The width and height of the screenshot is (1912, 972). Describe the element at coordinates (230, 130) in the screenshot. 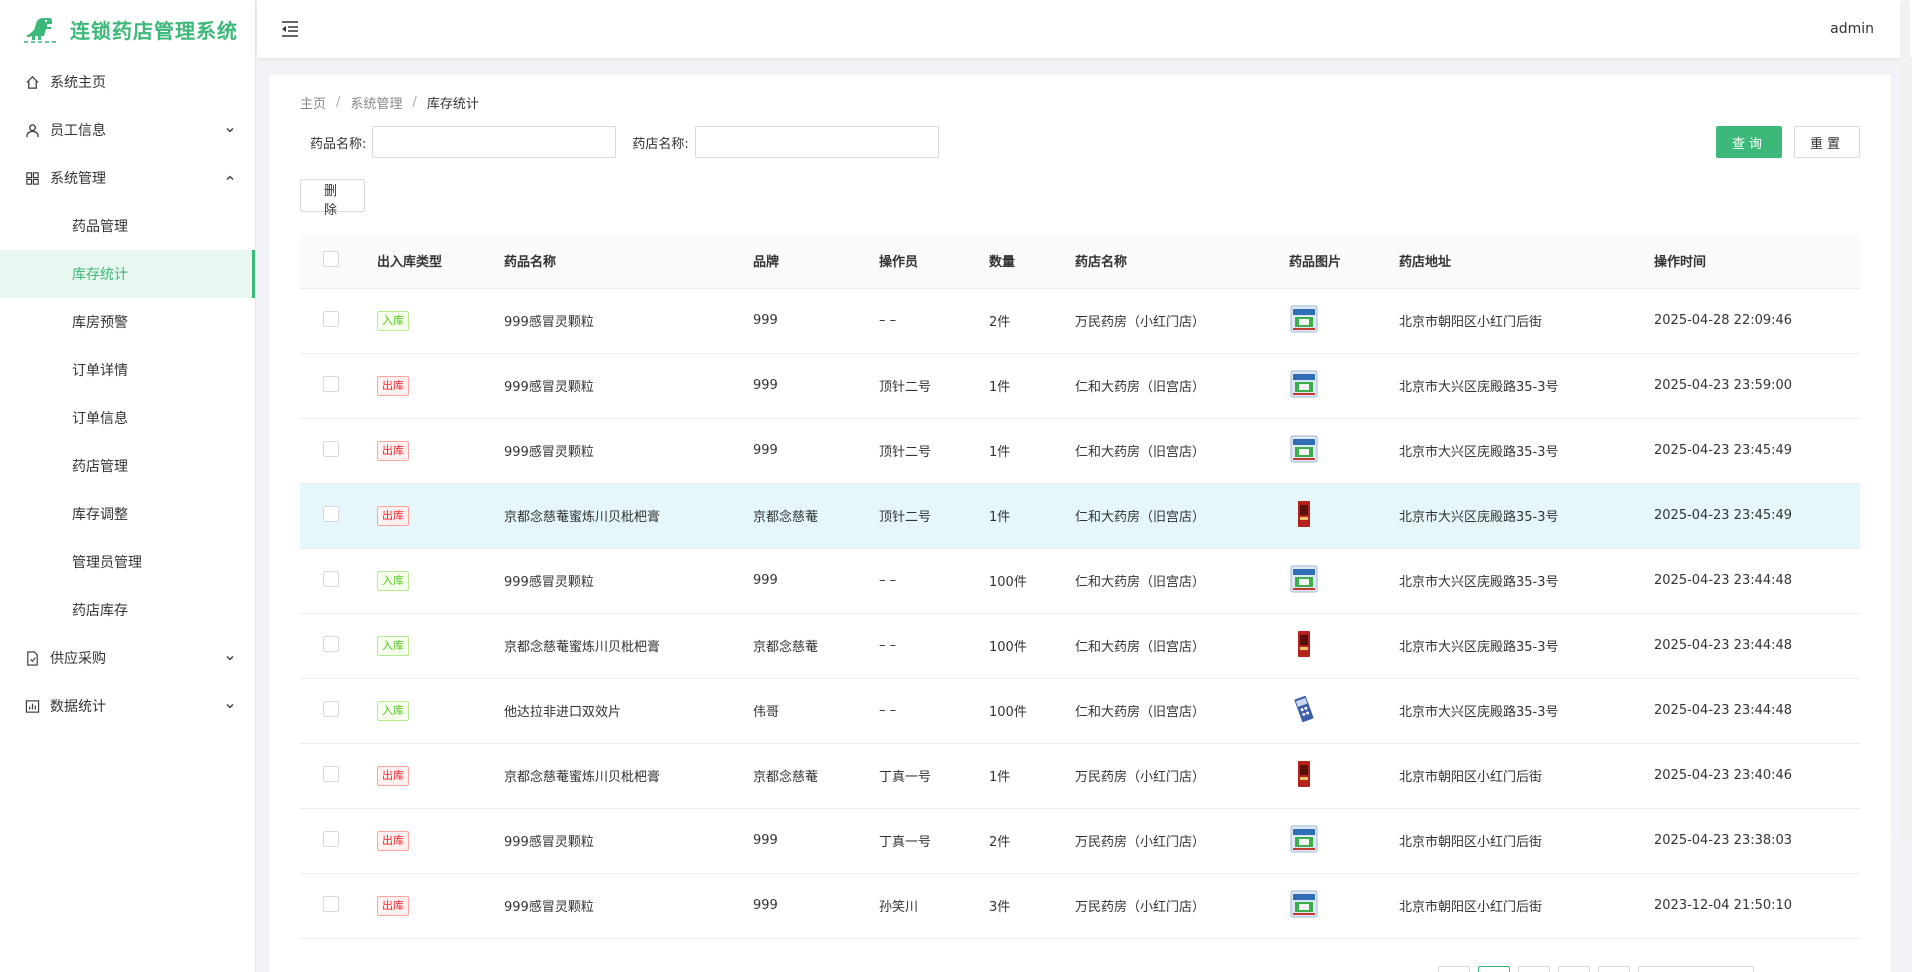

I see `chevron-down-icon` at that location.